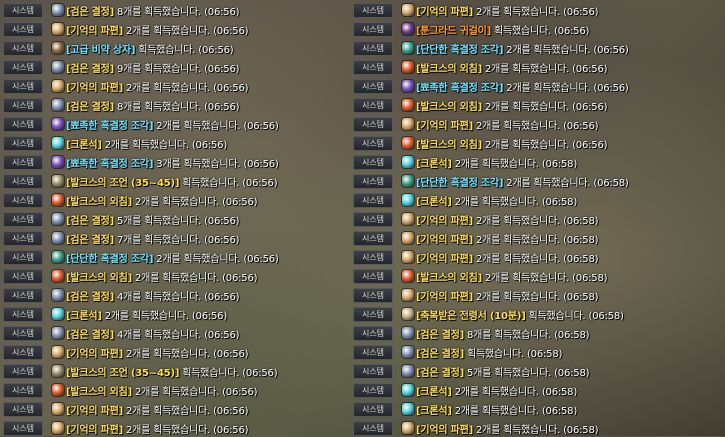 This screenshot has width=725, height=437. Describe the element at coordinates (507, 428) in the screenshot. I see `log-message: [기억의 파편] 2개를 획득했습니다. (06:58)` at that location.